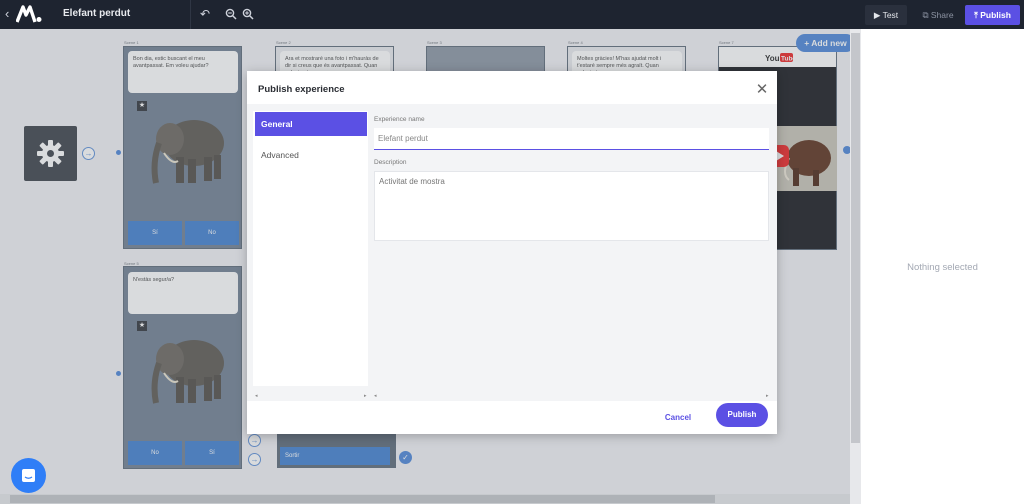  What do you see at coordinates (29, 14) in the screenshot?
I see `app-logo-icon` at bounding box center [29, 14].